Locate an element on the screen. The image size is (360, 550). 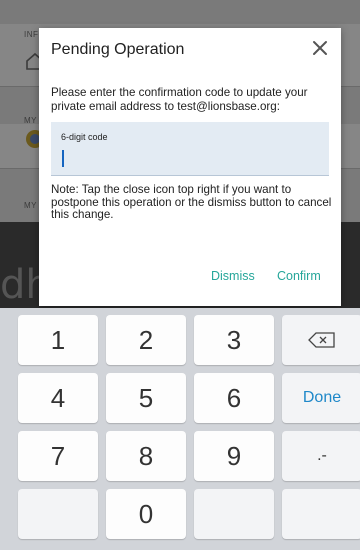
key-0: 0 is located at coordinates (146, 514).